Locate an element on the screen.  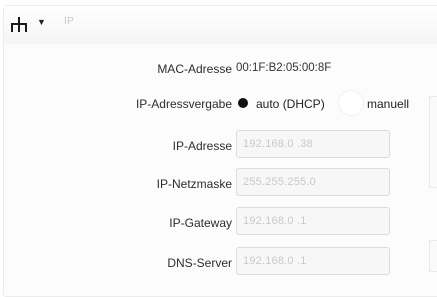
network-icon is located at coordinates (19, 24).